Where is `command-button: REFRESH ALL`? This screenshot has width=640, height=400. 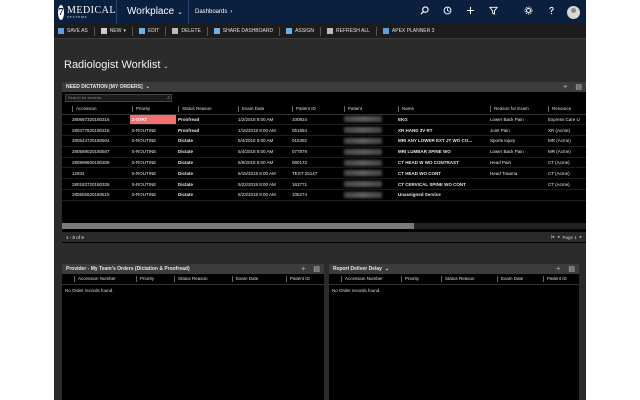 command-button: REFRESH ALL is located at coordinates (348, 31).